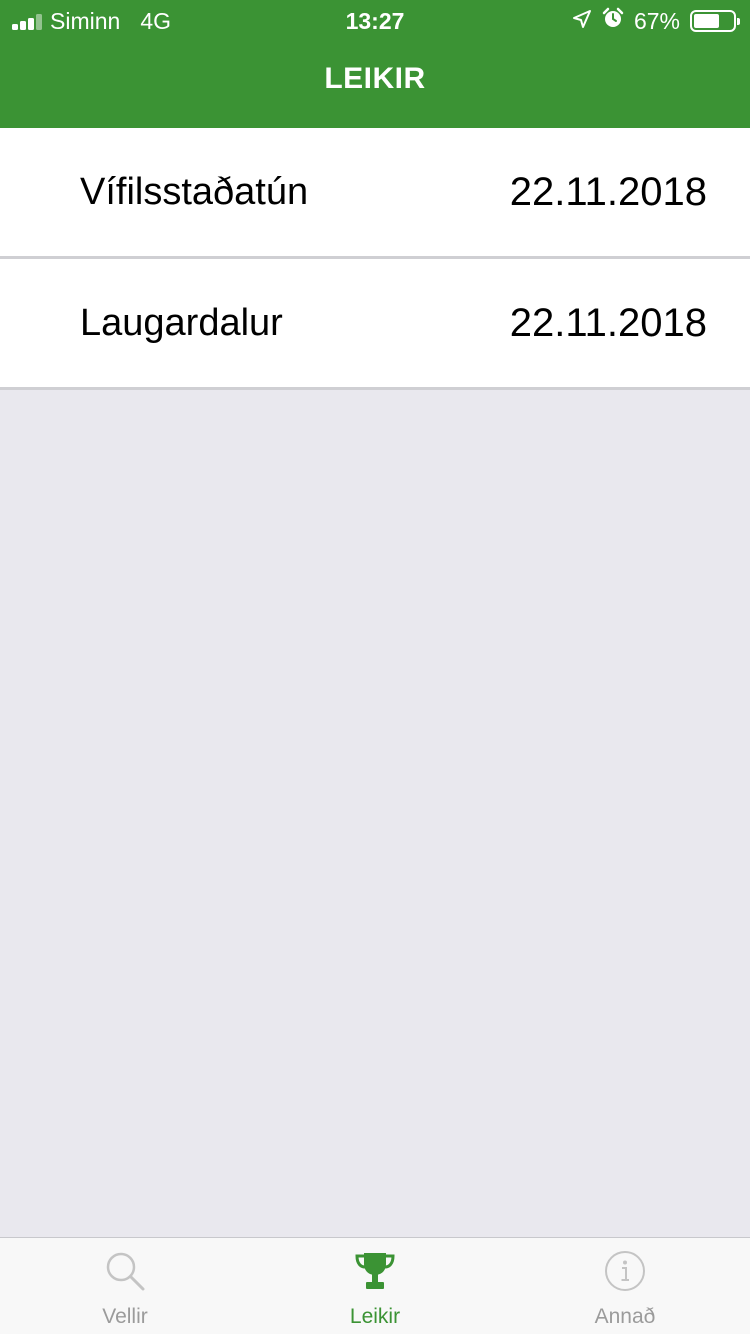  I want to click on tab-vellir: Vellir, so click(125, 1286).